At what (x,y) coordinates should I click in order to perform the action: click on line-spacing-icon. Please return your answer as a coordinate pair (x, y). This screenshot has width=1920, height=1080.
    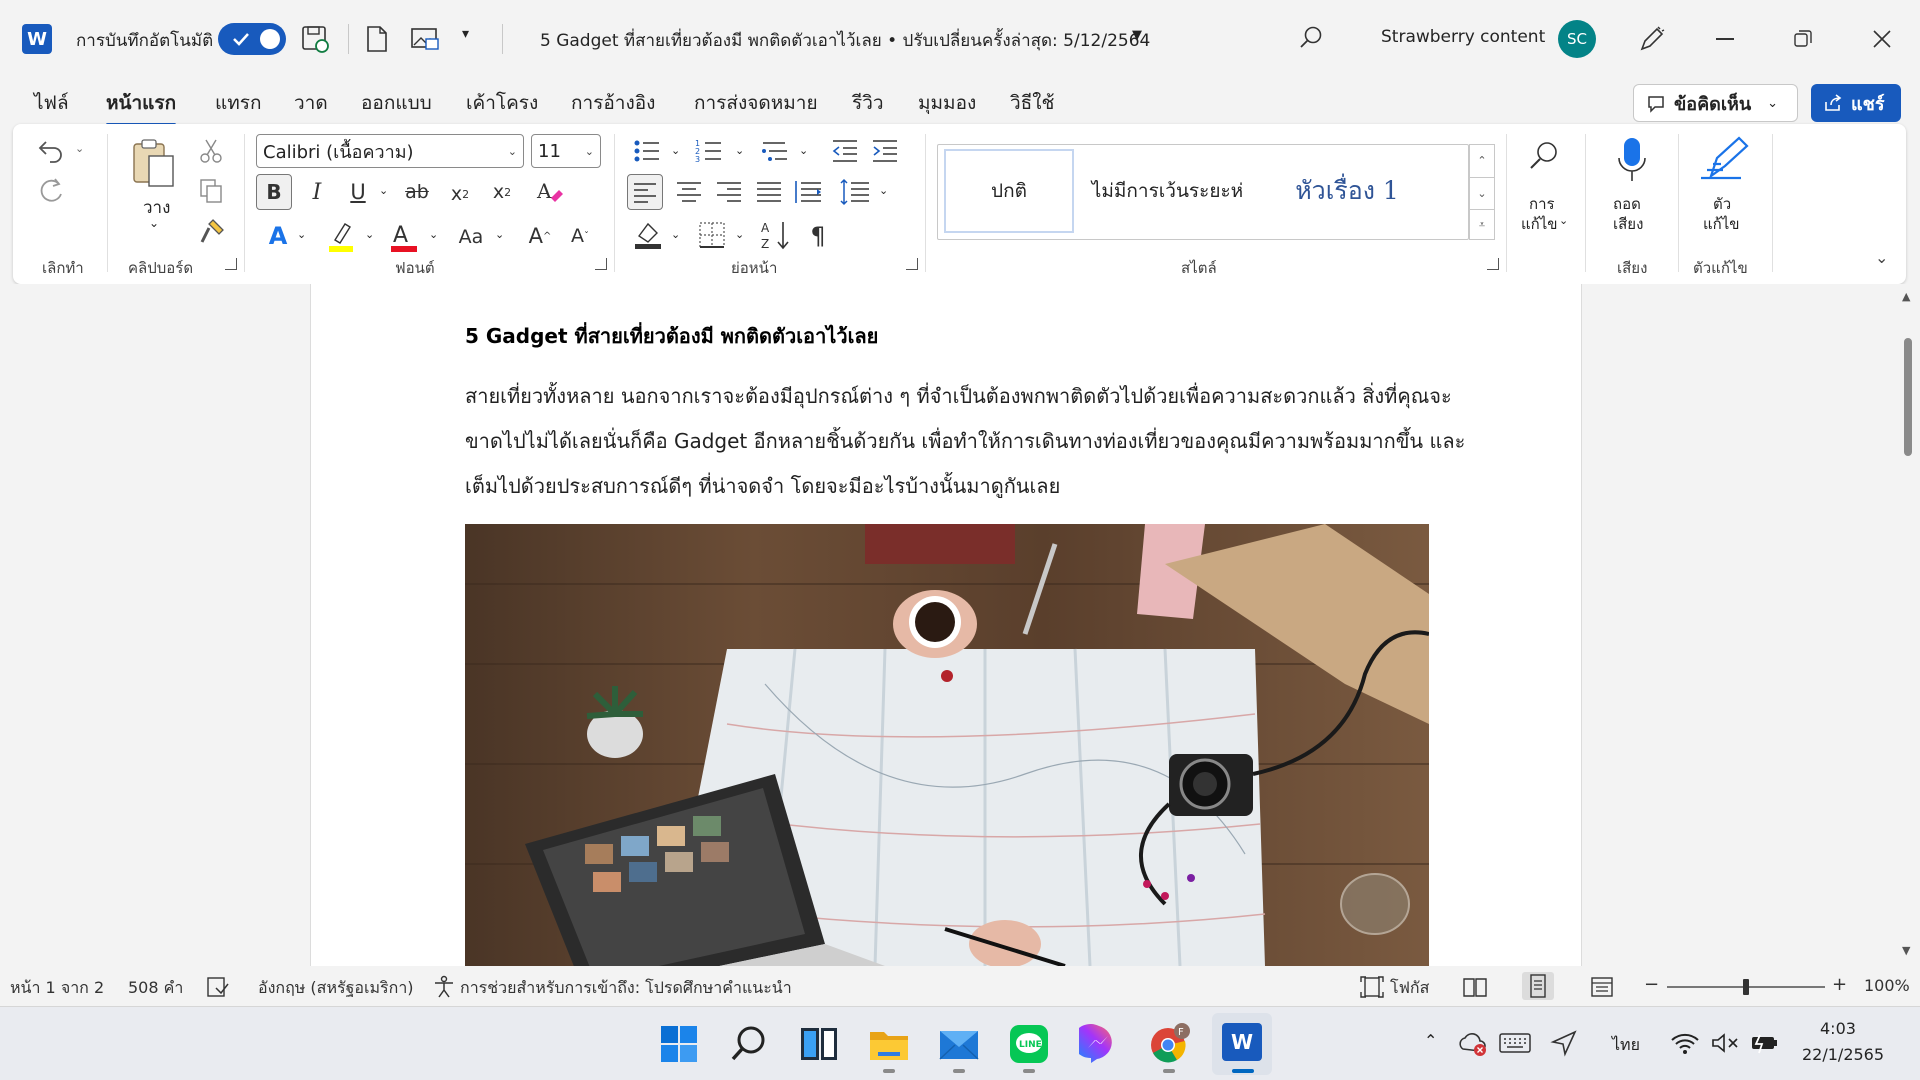
    Looking at the image, I should click on (855, 192).